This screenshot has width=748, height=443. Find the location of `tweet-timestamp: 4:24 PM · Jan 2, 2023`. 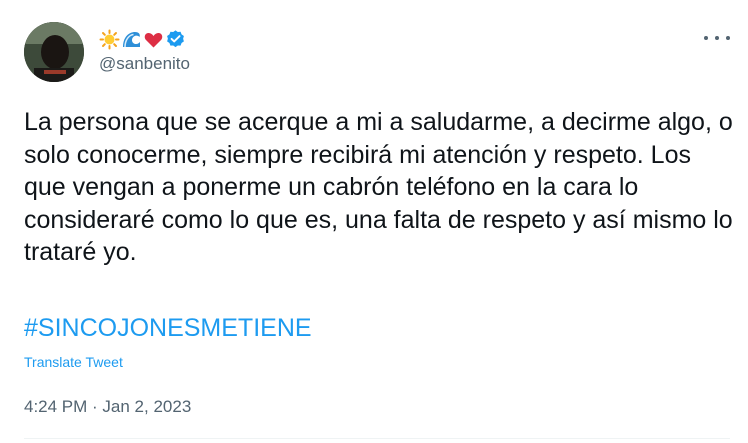

tweet-timestamp: 4:24 PM · Jan 2, 2023 is located at coordinates (107, 407).